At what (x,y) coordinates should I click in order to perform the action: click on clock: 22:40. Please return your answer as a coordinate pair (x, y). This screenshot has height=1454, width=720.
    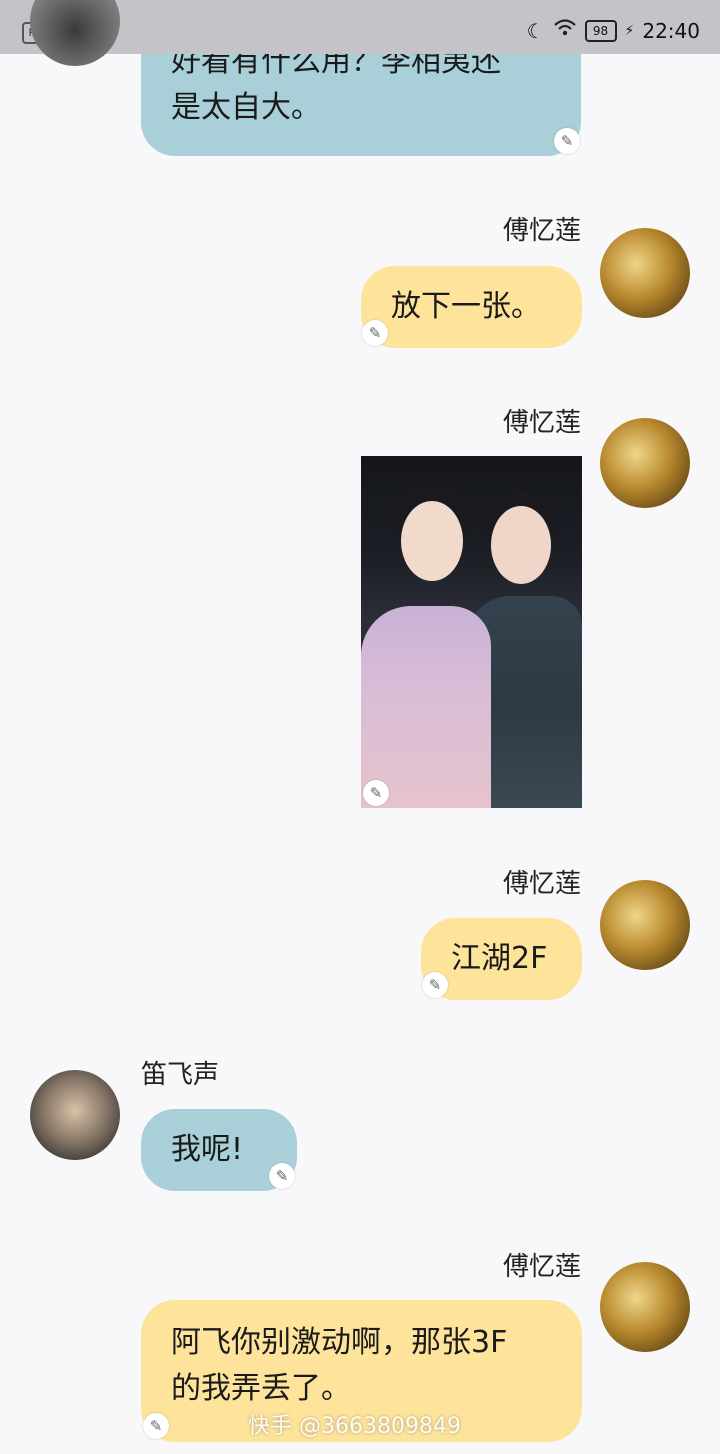
    Looking at the image, I should click on (671, 30).